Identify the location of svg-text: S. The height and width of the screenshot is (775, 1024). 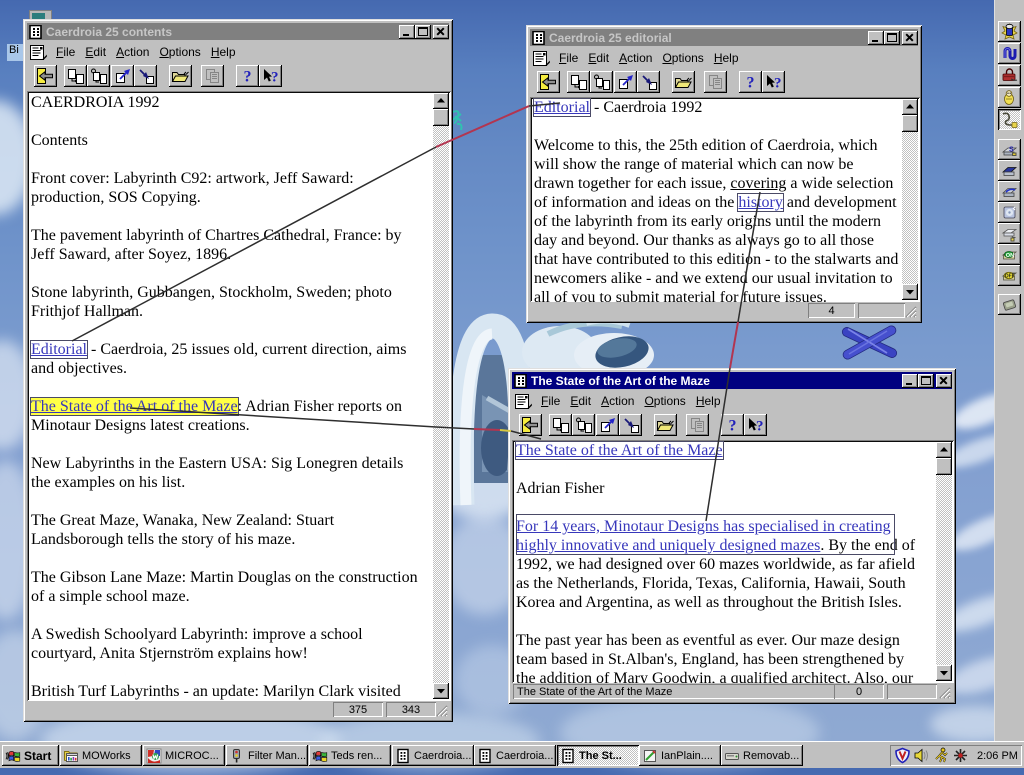
(1011, 150).